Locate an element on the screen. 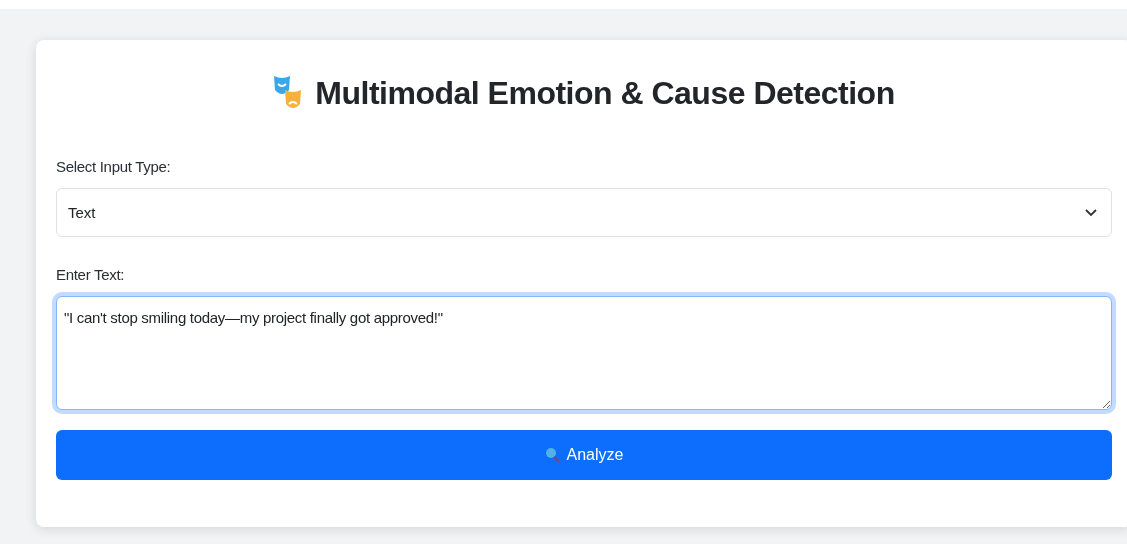 The height and width of the screenshot is (544, 1127). analyze-button: Analyze is located at coordinates (584, 455).